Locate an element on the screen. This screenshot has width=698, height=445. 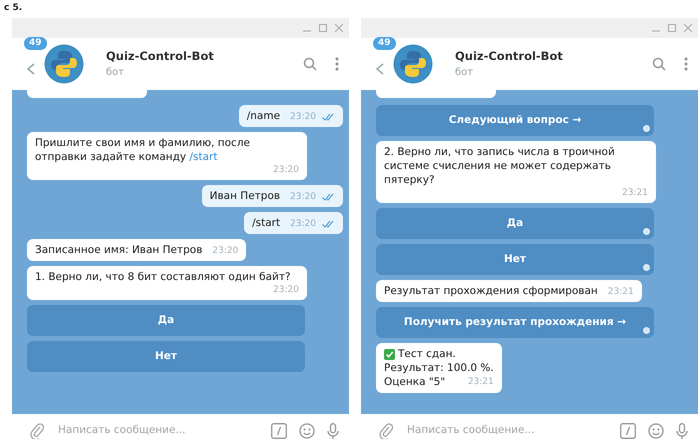
inline-button: Следующий вопрос → is located at coordinates (515, 120).